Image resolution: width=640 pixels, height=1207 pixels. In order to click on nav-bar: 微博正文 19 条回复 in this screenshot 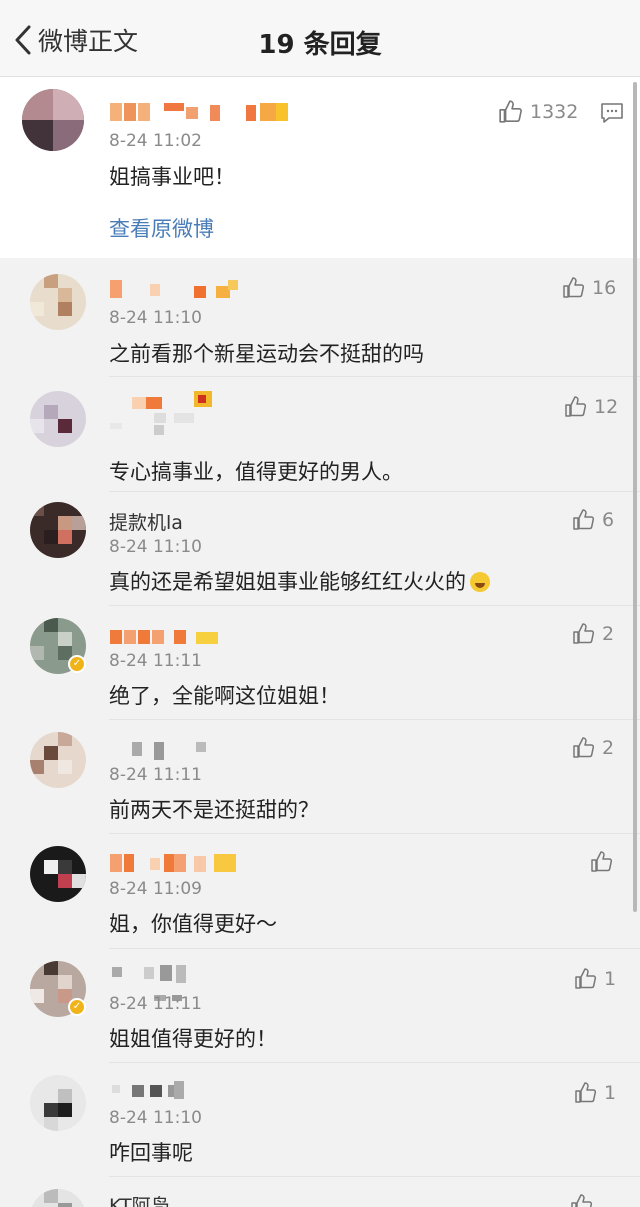, I will do `click(320, 38)`.